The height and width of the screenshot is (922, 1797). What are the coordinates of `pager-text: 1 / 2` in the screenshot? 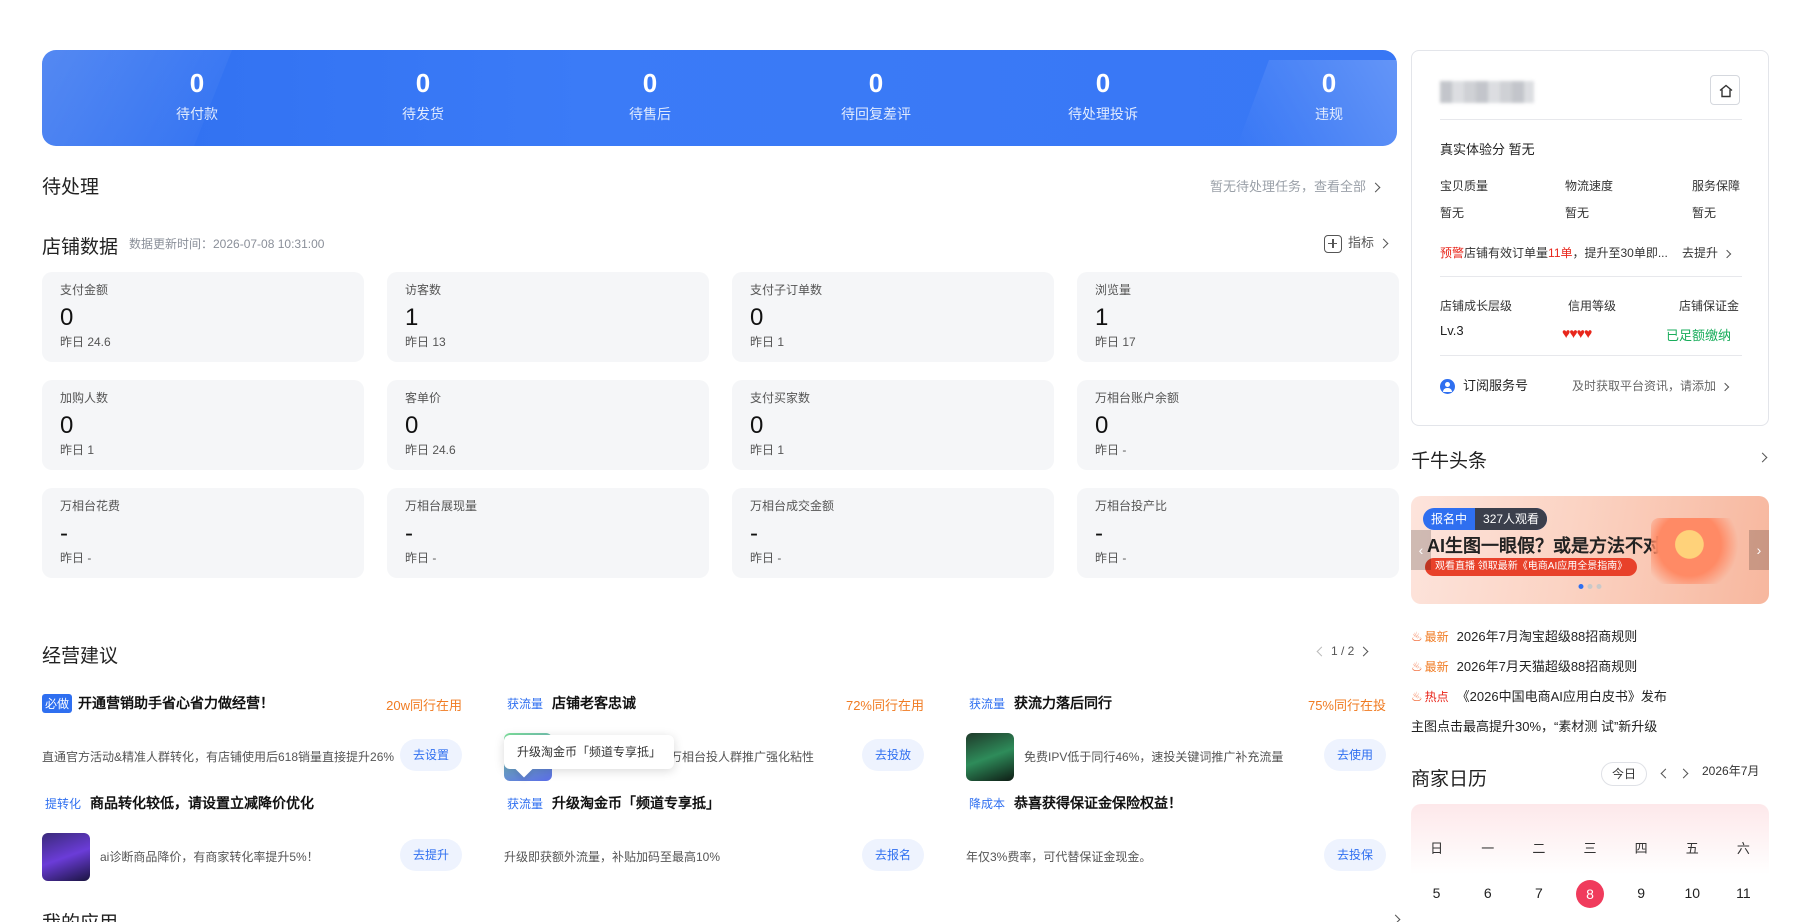 It's located at (1343, 651).